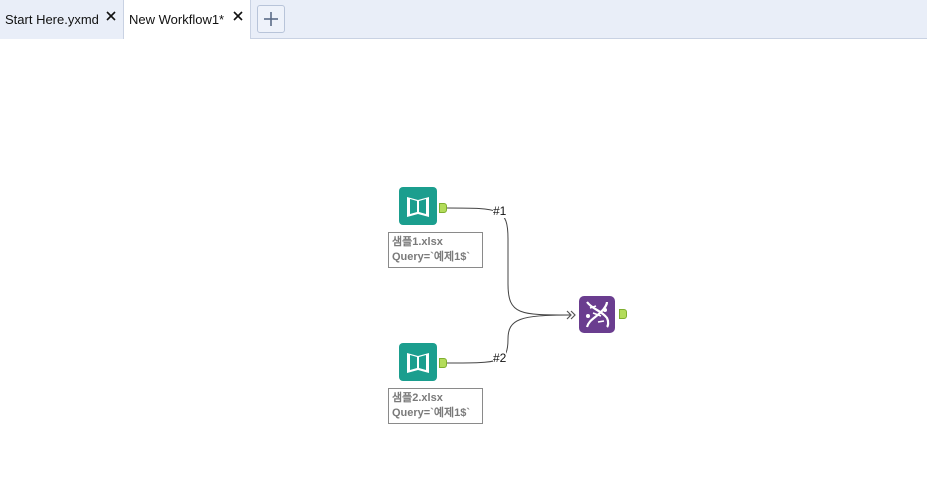  I want to click on tab-start-here: Start Here.yxmd, so click(61, 19).